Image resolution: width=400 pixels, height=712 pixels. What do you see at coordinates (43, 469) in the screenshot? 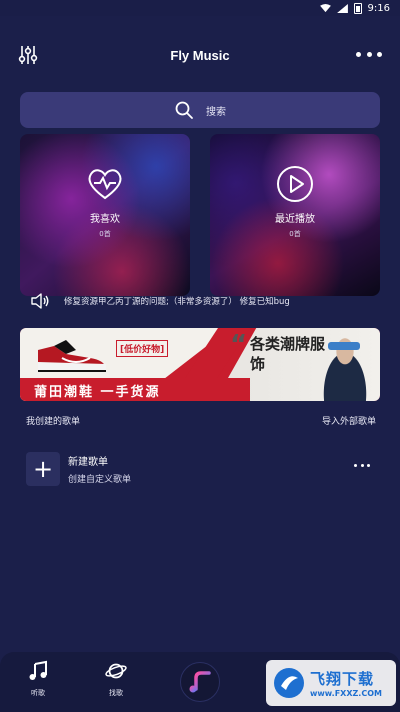
I see `plus-icon: +` at bounding box center [43, 469].